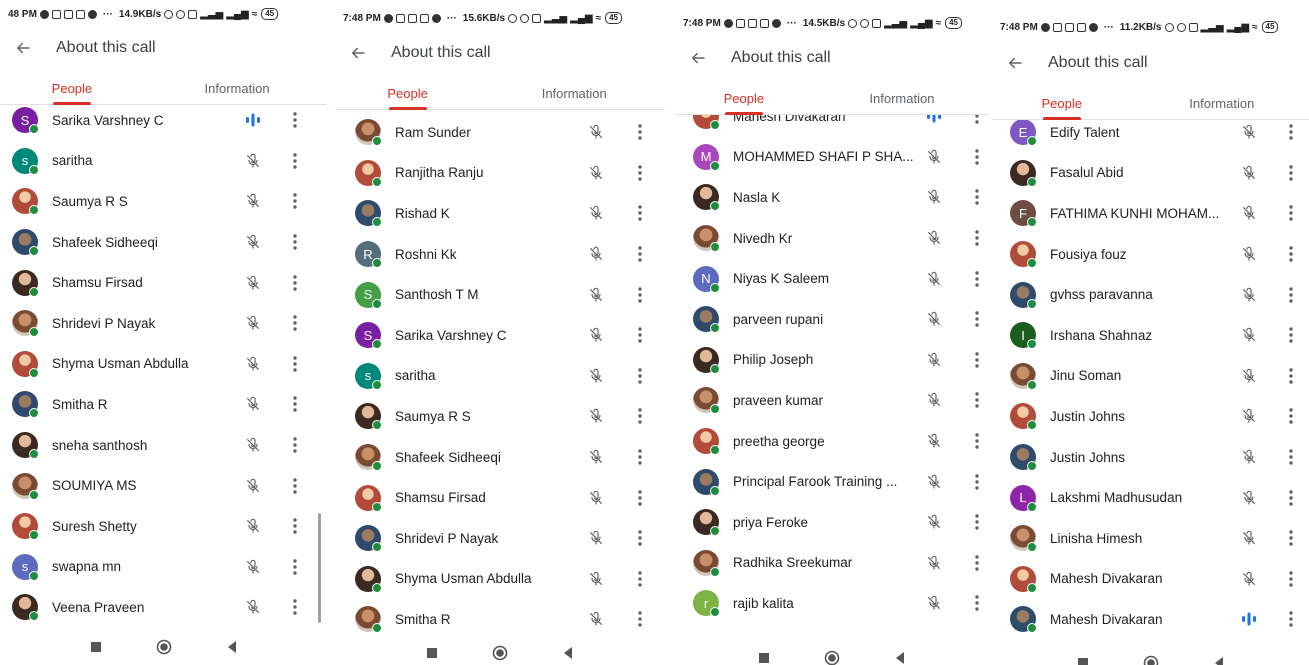 This screenshot has width=1309, height=665. I want to click on participant-row: Ranjitha Ranju, so click(500, 173).